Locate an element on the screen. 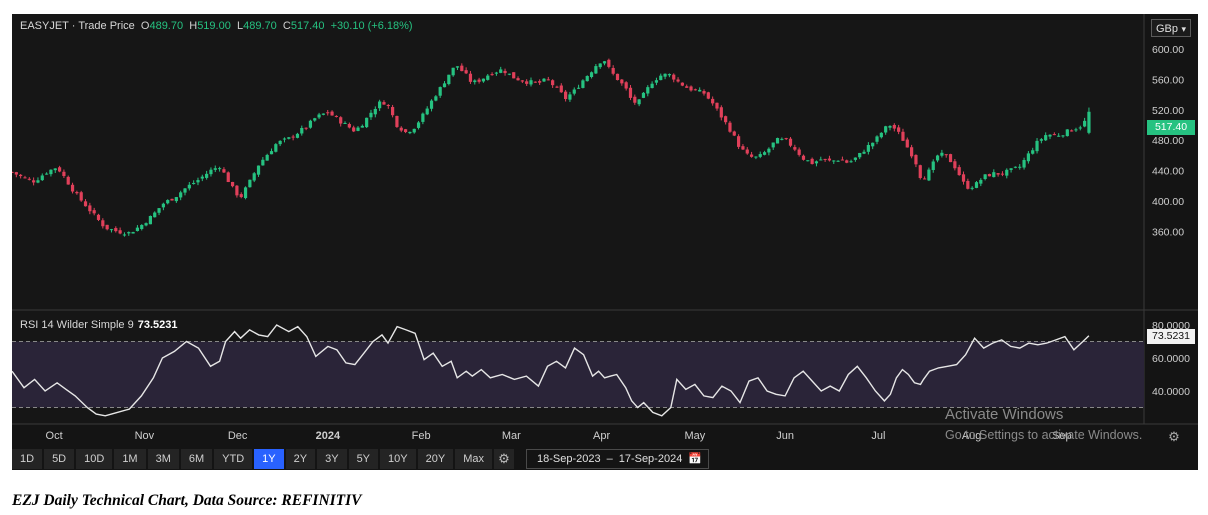 The width and height of the screenshot is (1208, 515). range-button-1d: 1D is located at coordinates (27, 459).